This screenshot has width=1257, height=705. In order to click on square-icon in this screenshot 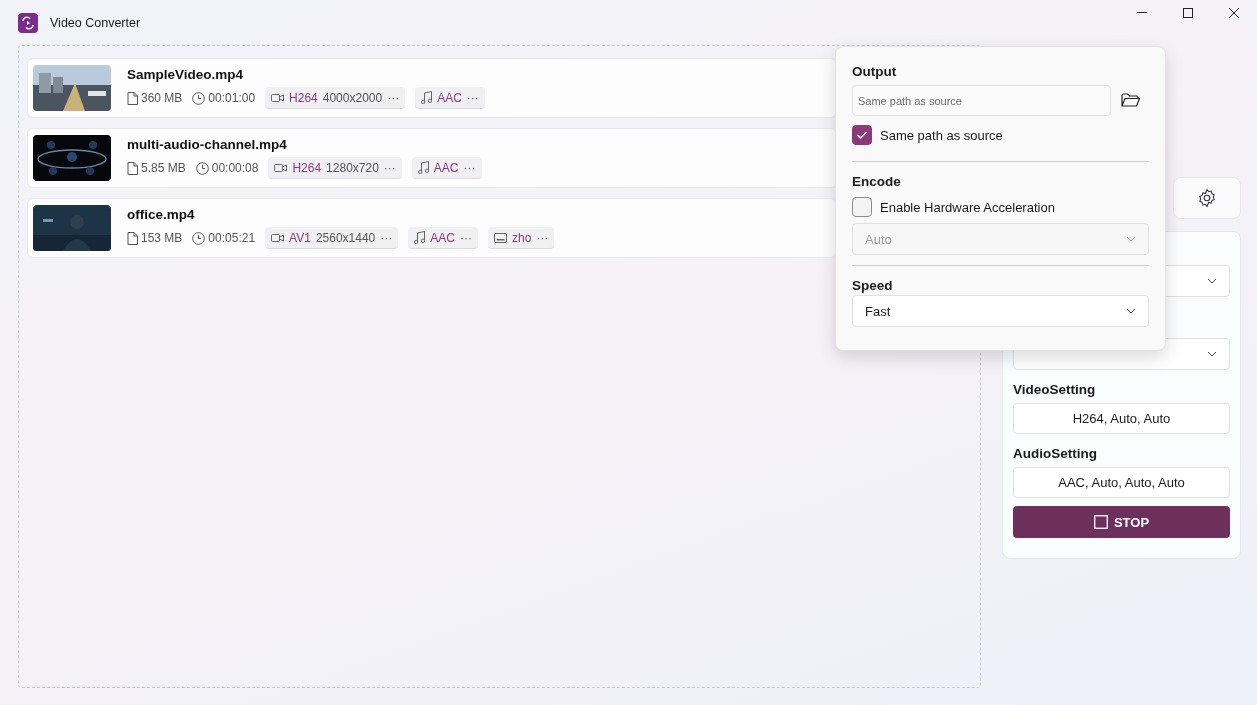, I will do `click(1100, 522)`.